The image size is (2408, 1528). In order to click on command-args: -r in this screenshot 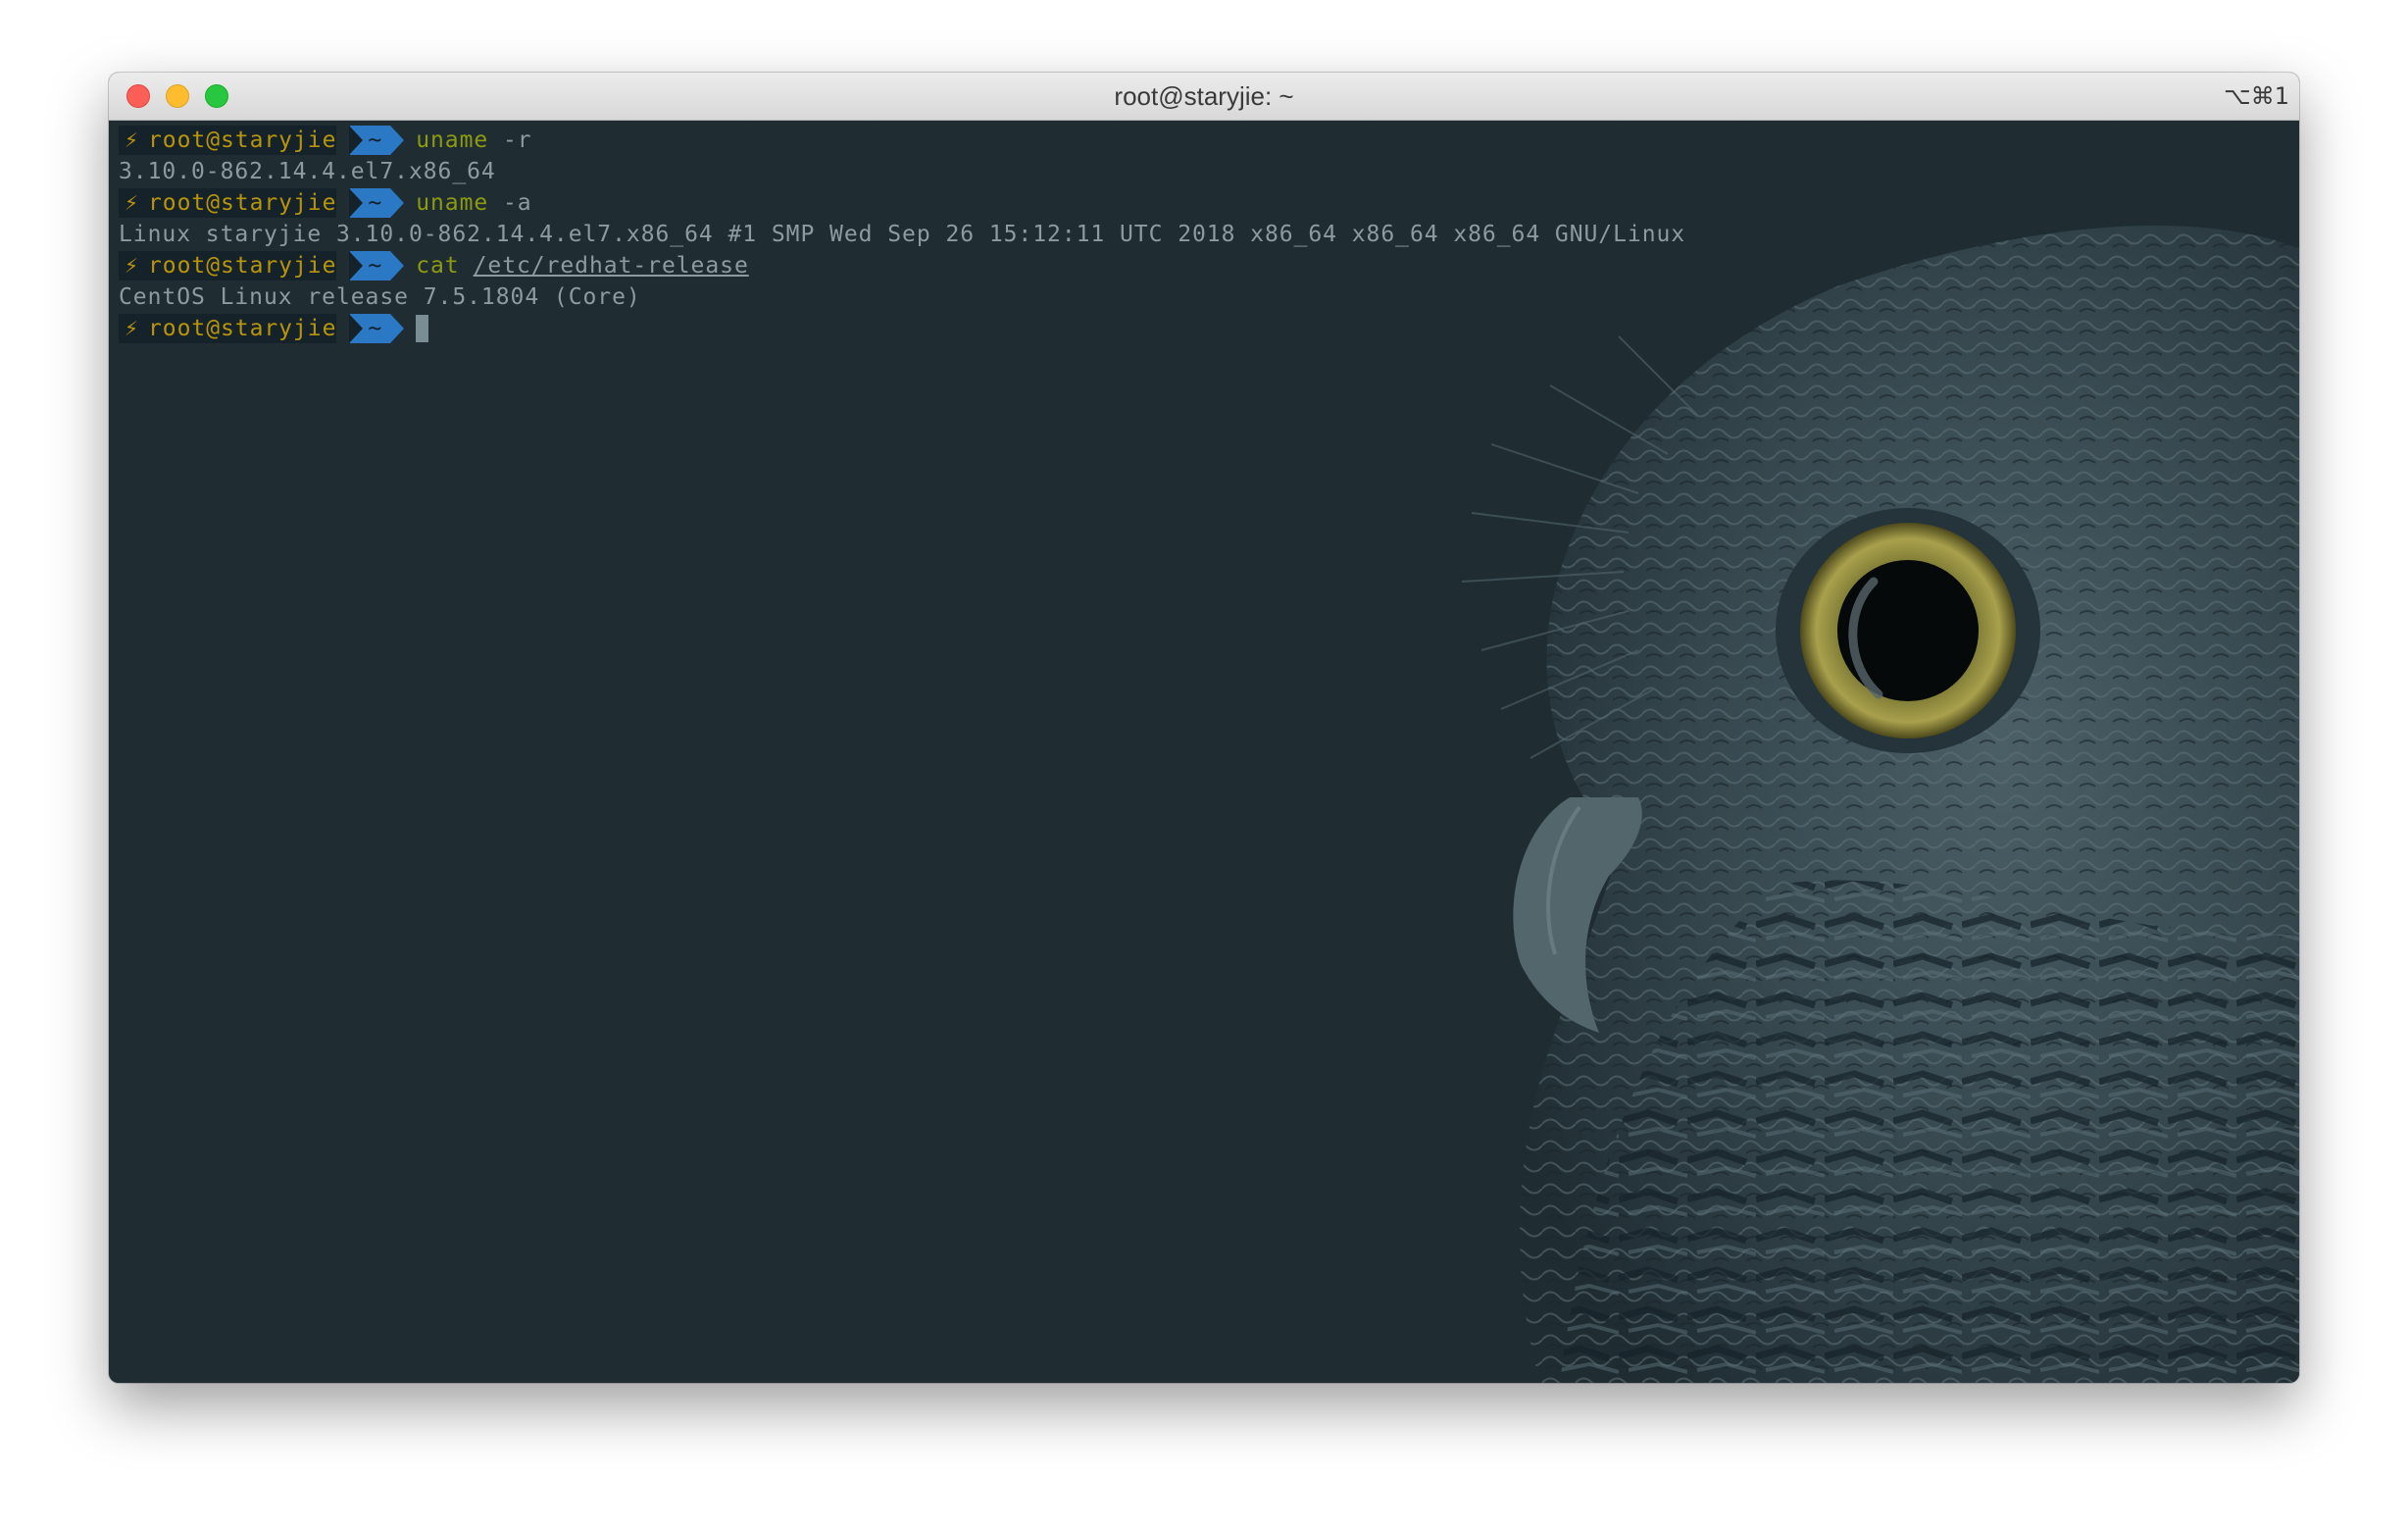, I will do `click(510, 140)`.